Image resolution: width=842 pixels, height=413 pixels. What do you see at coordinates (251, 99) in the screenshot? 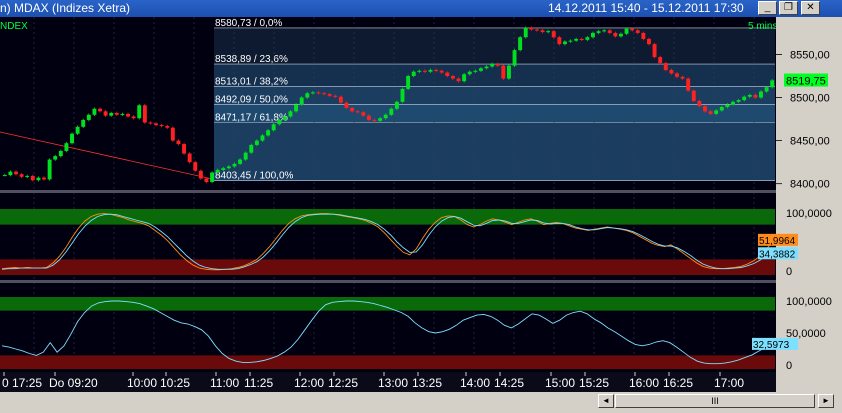
I see `fib-level-label: 8492,09 / 50,0%` at bounding box center [251, 99].